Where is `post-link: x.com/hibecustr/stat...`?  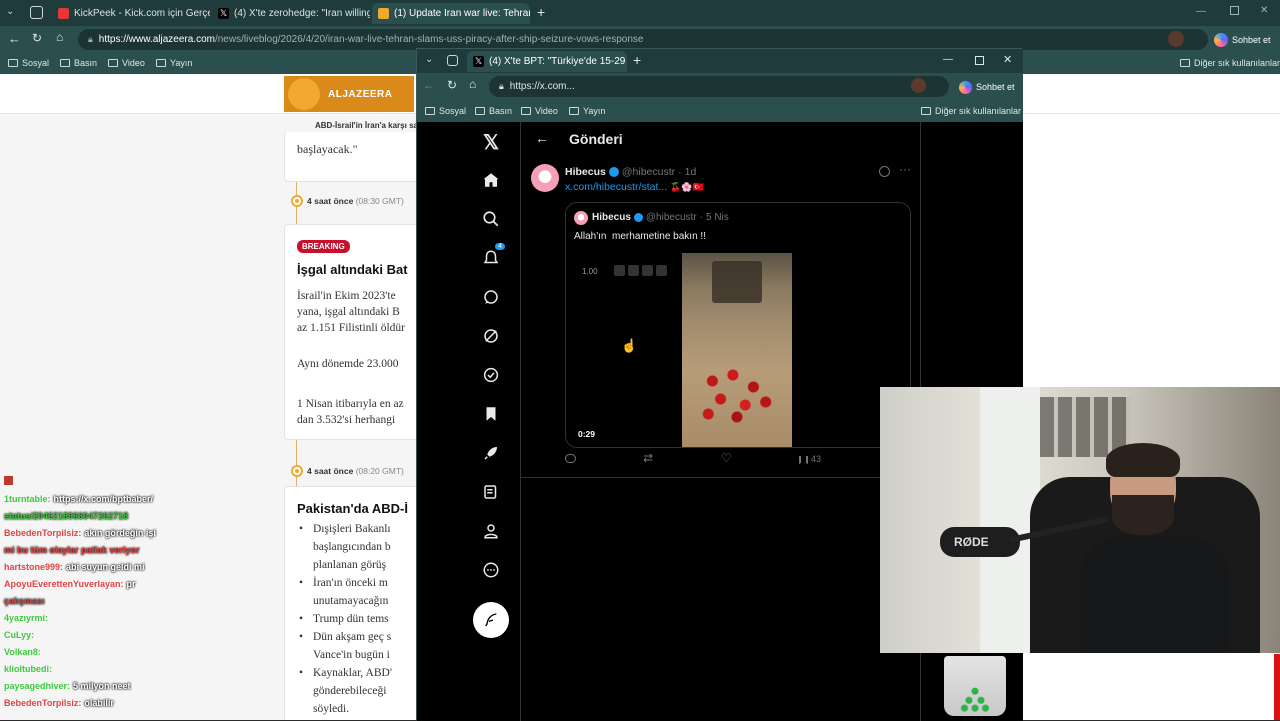 post-link: x.com/hibecustr/stat... is located at coordinates (616, 187).